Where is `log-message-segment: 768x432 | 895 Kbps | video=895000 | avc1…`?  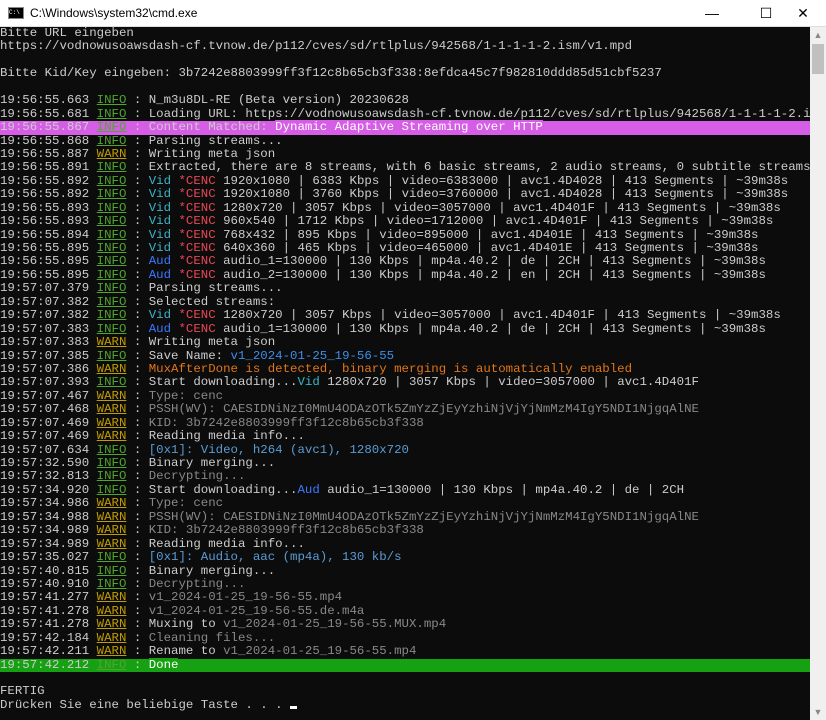 log-message-segment: 768x432 | 895 Kbps | video=895000 | avc1… is located at coordinates (491, 234).